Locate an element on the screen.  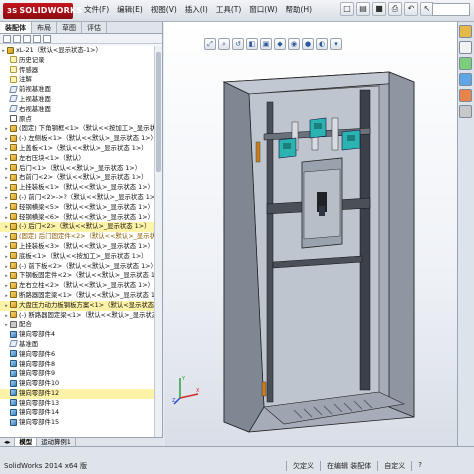
new-file-icon: □ is located at coordinates (347, 9).